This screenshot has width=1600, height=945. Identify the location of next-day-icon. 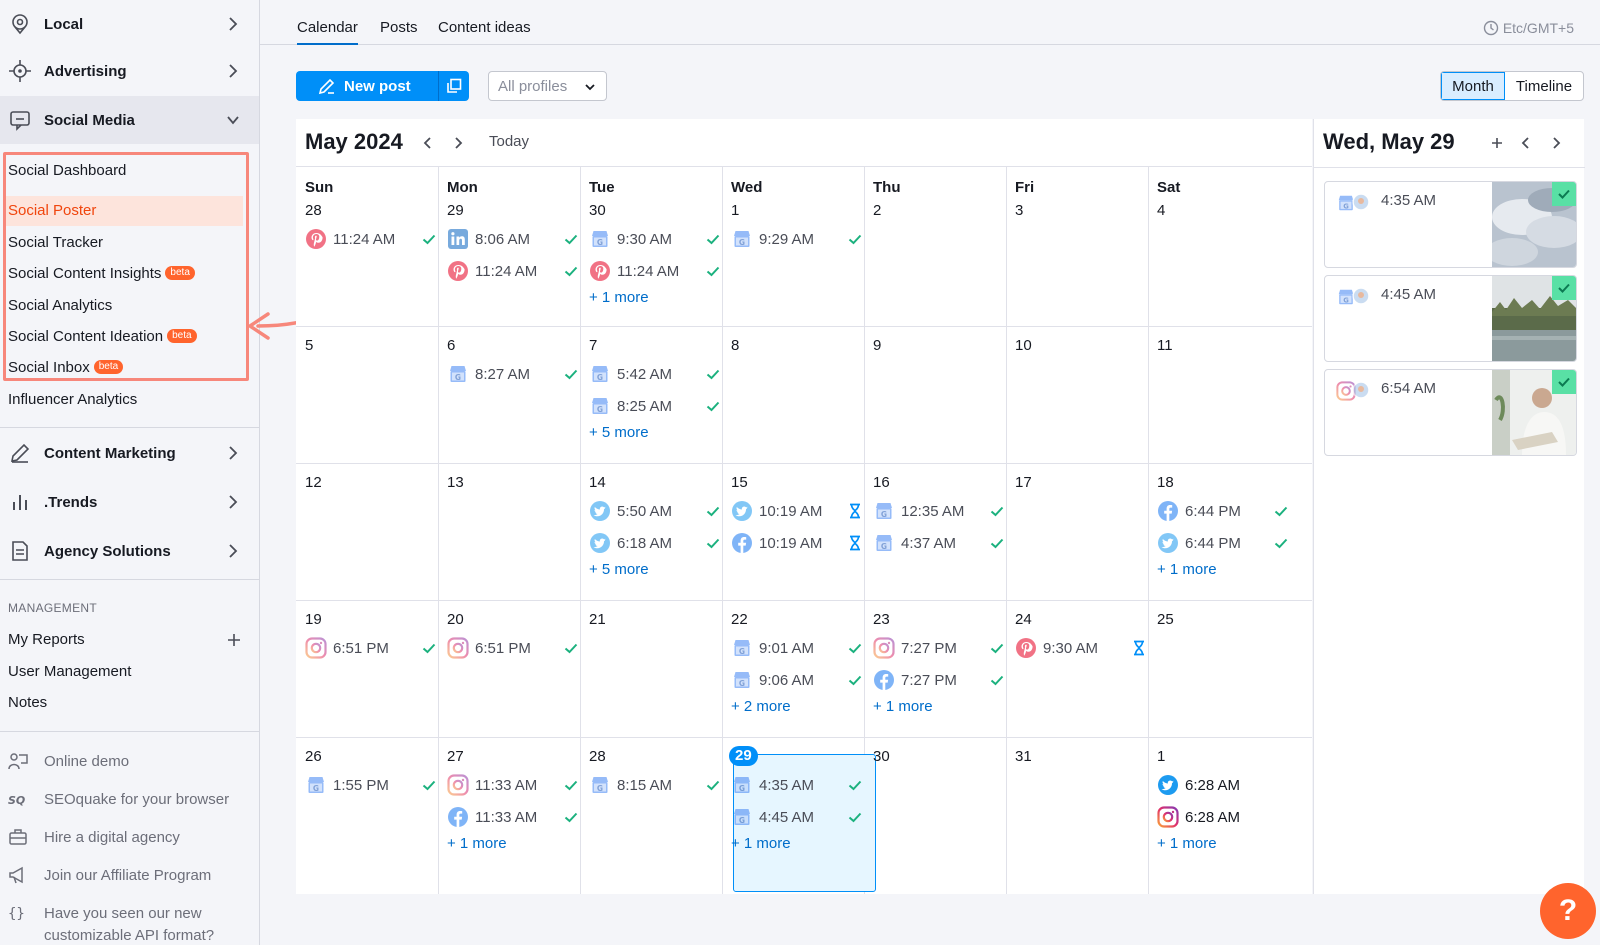
(1556, 143).